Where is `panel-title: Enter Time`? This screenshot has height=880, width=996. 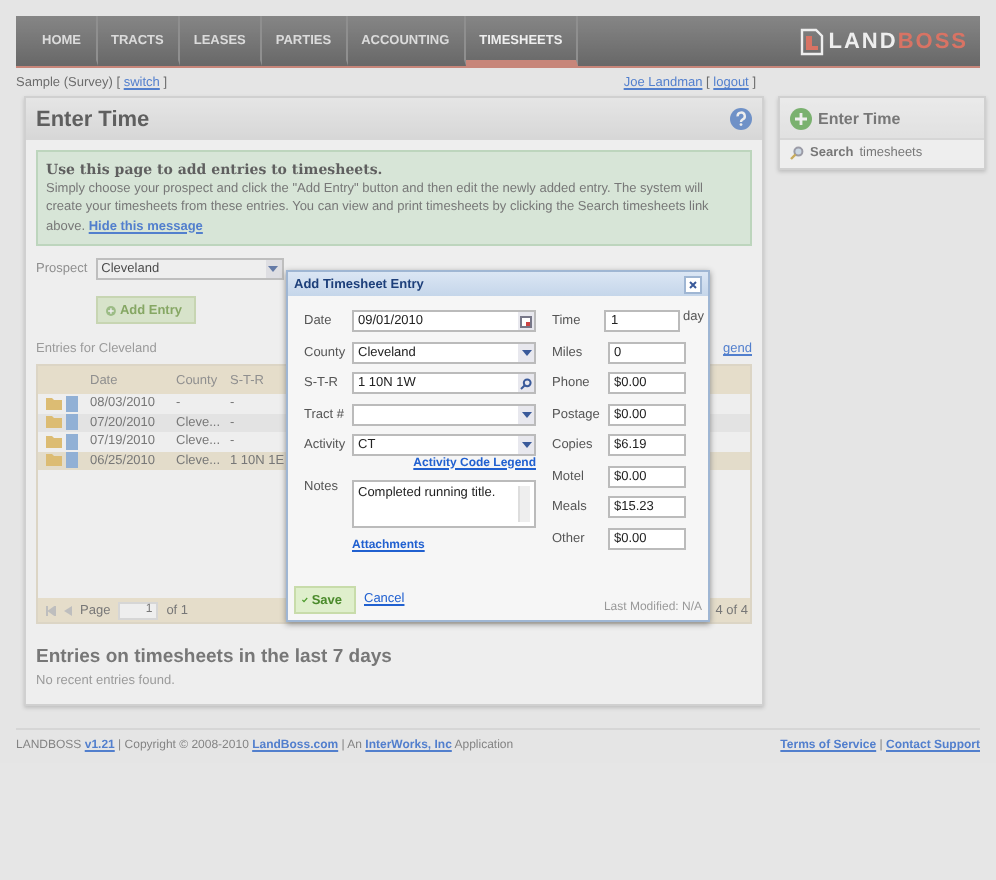 panel-title: Enter Time is located at coordinates (93, 119).